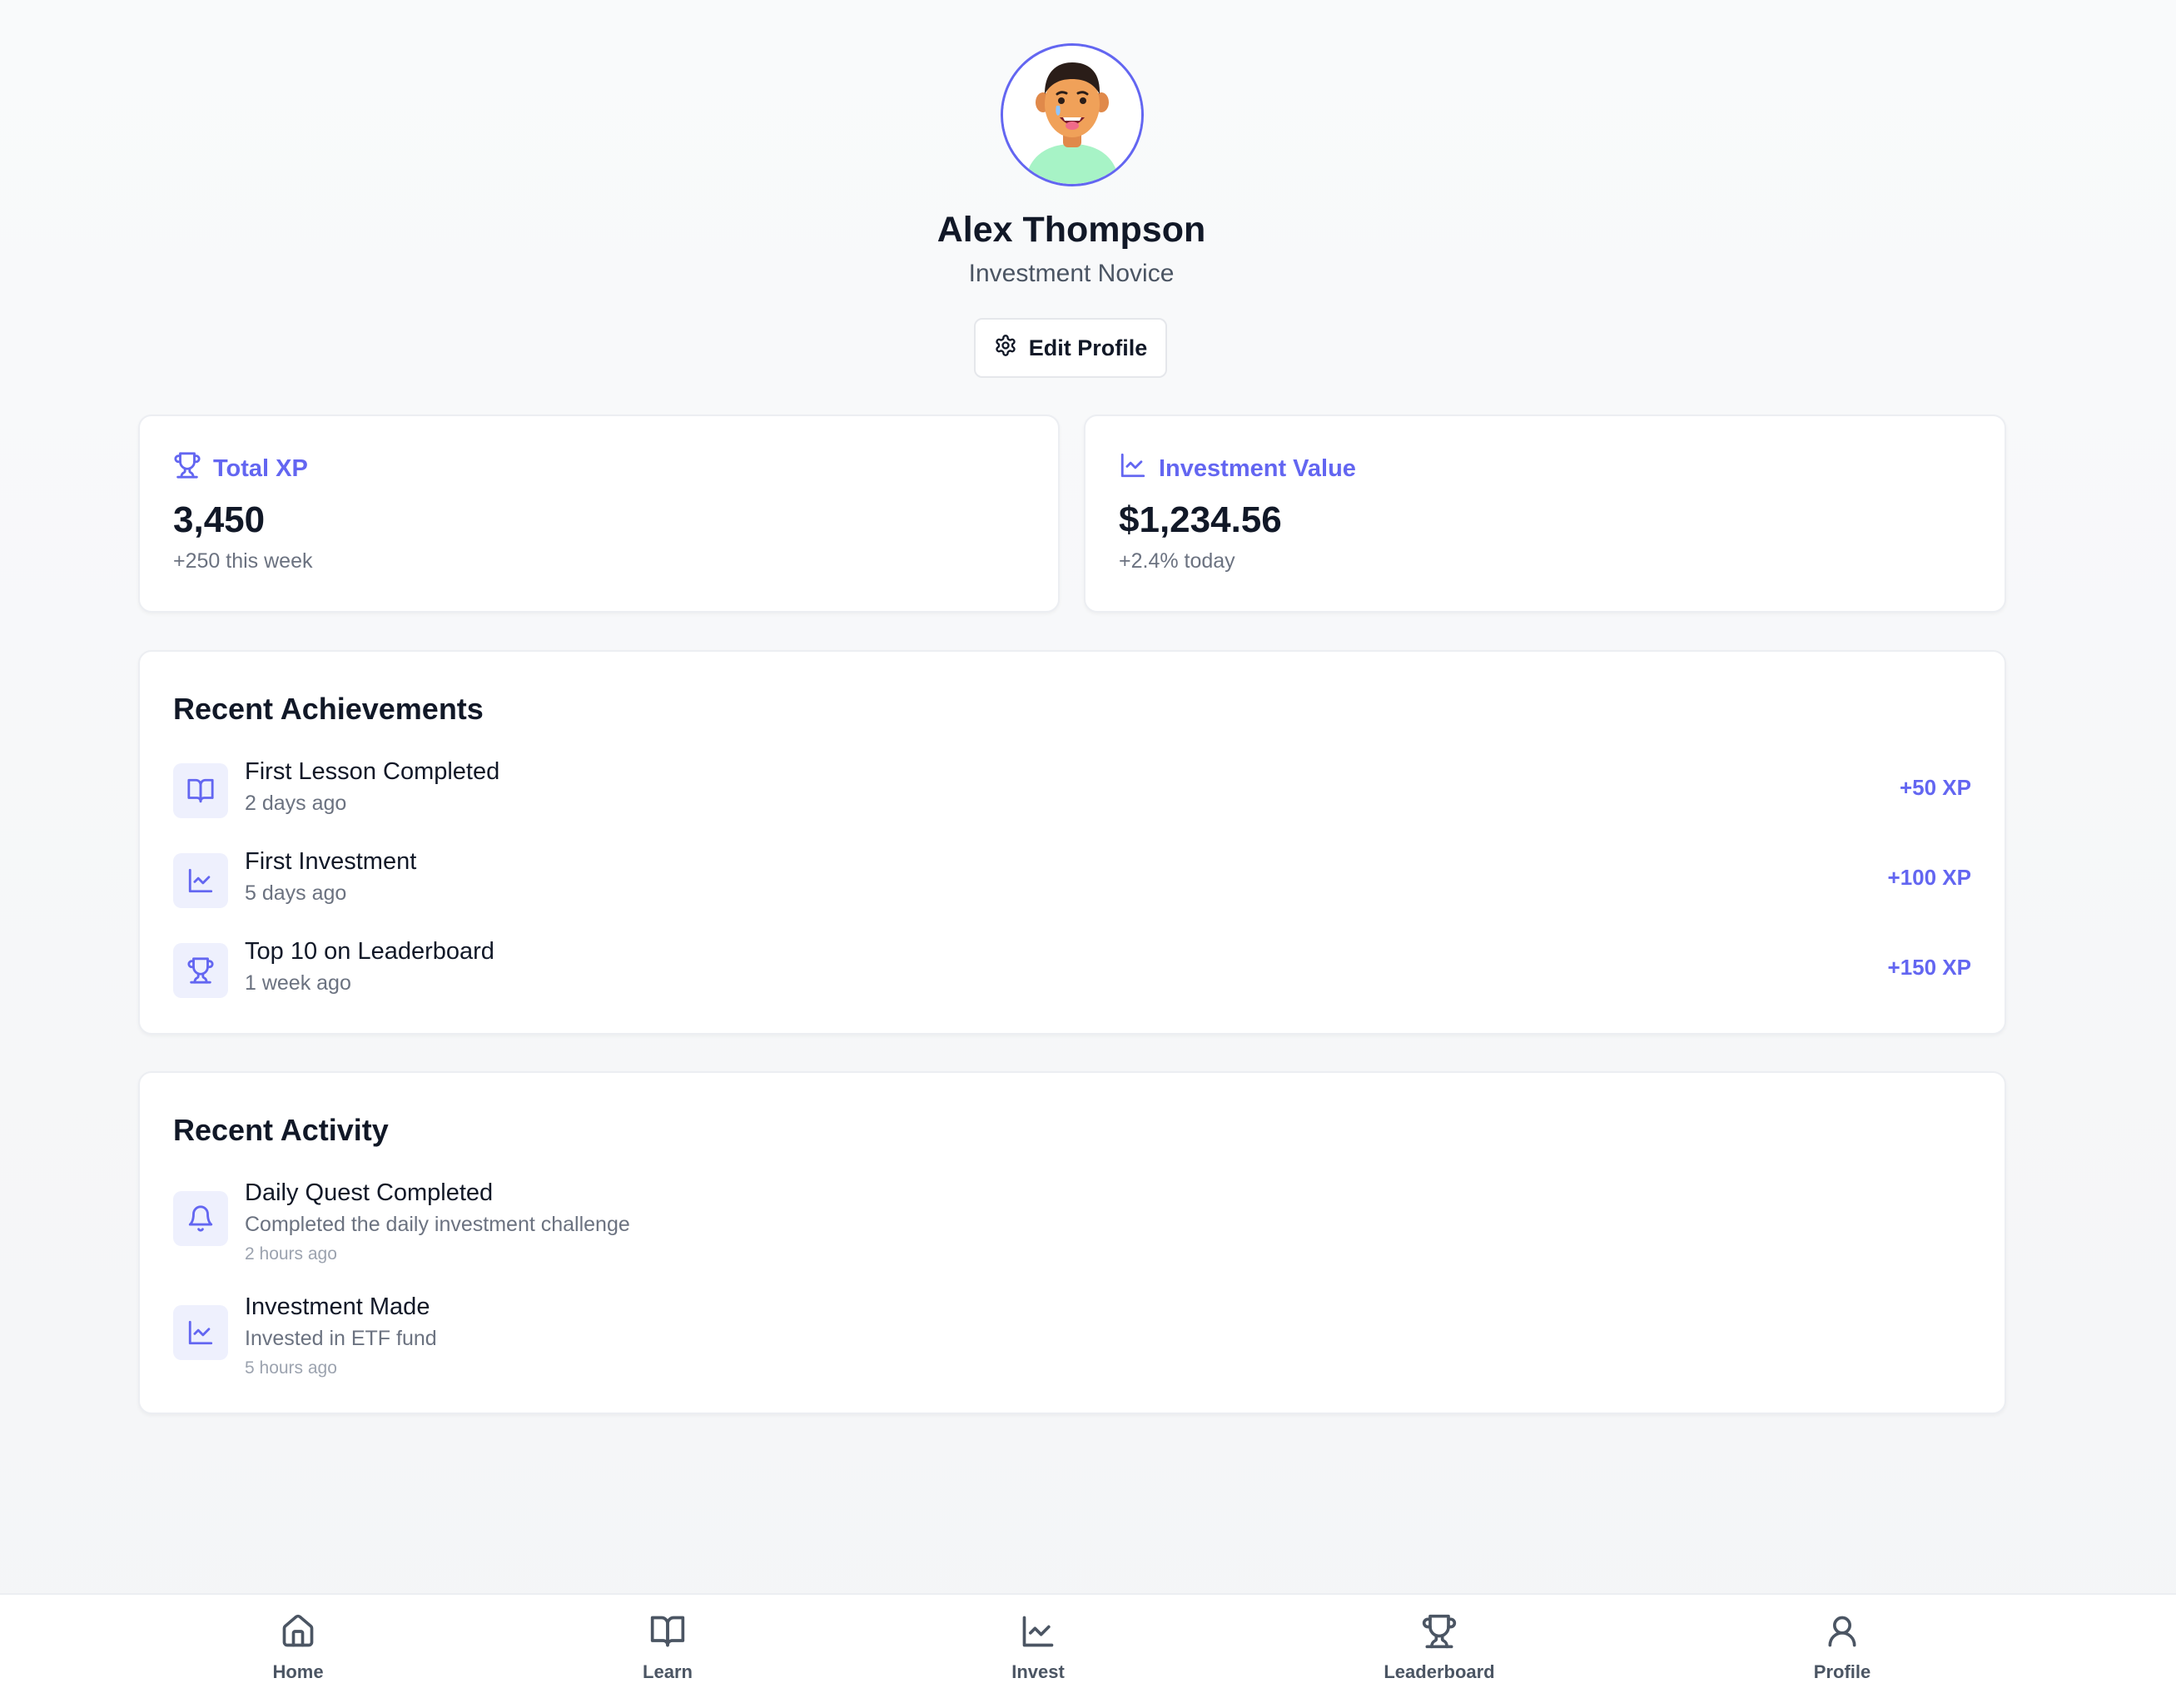  I want to click on activity-time: 5 hours ago, so click(291, 1368).